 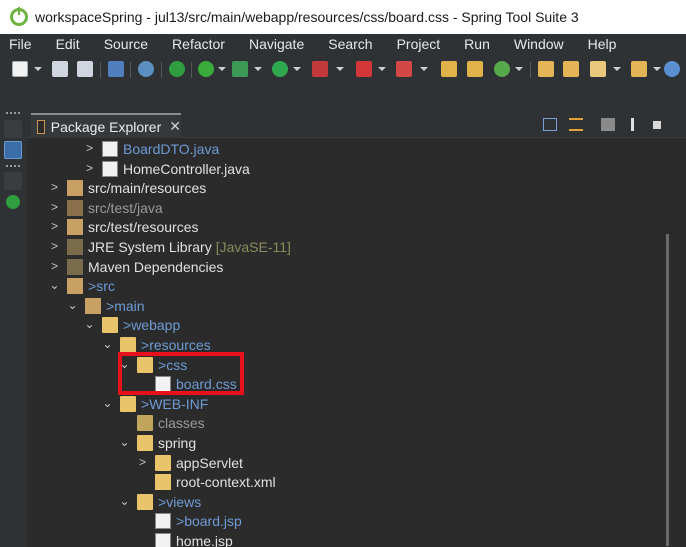 What do you see at coordinates (617, 69) in the screenshot?
I see `search-dropdown-icon` at bounding box center [617, 69].